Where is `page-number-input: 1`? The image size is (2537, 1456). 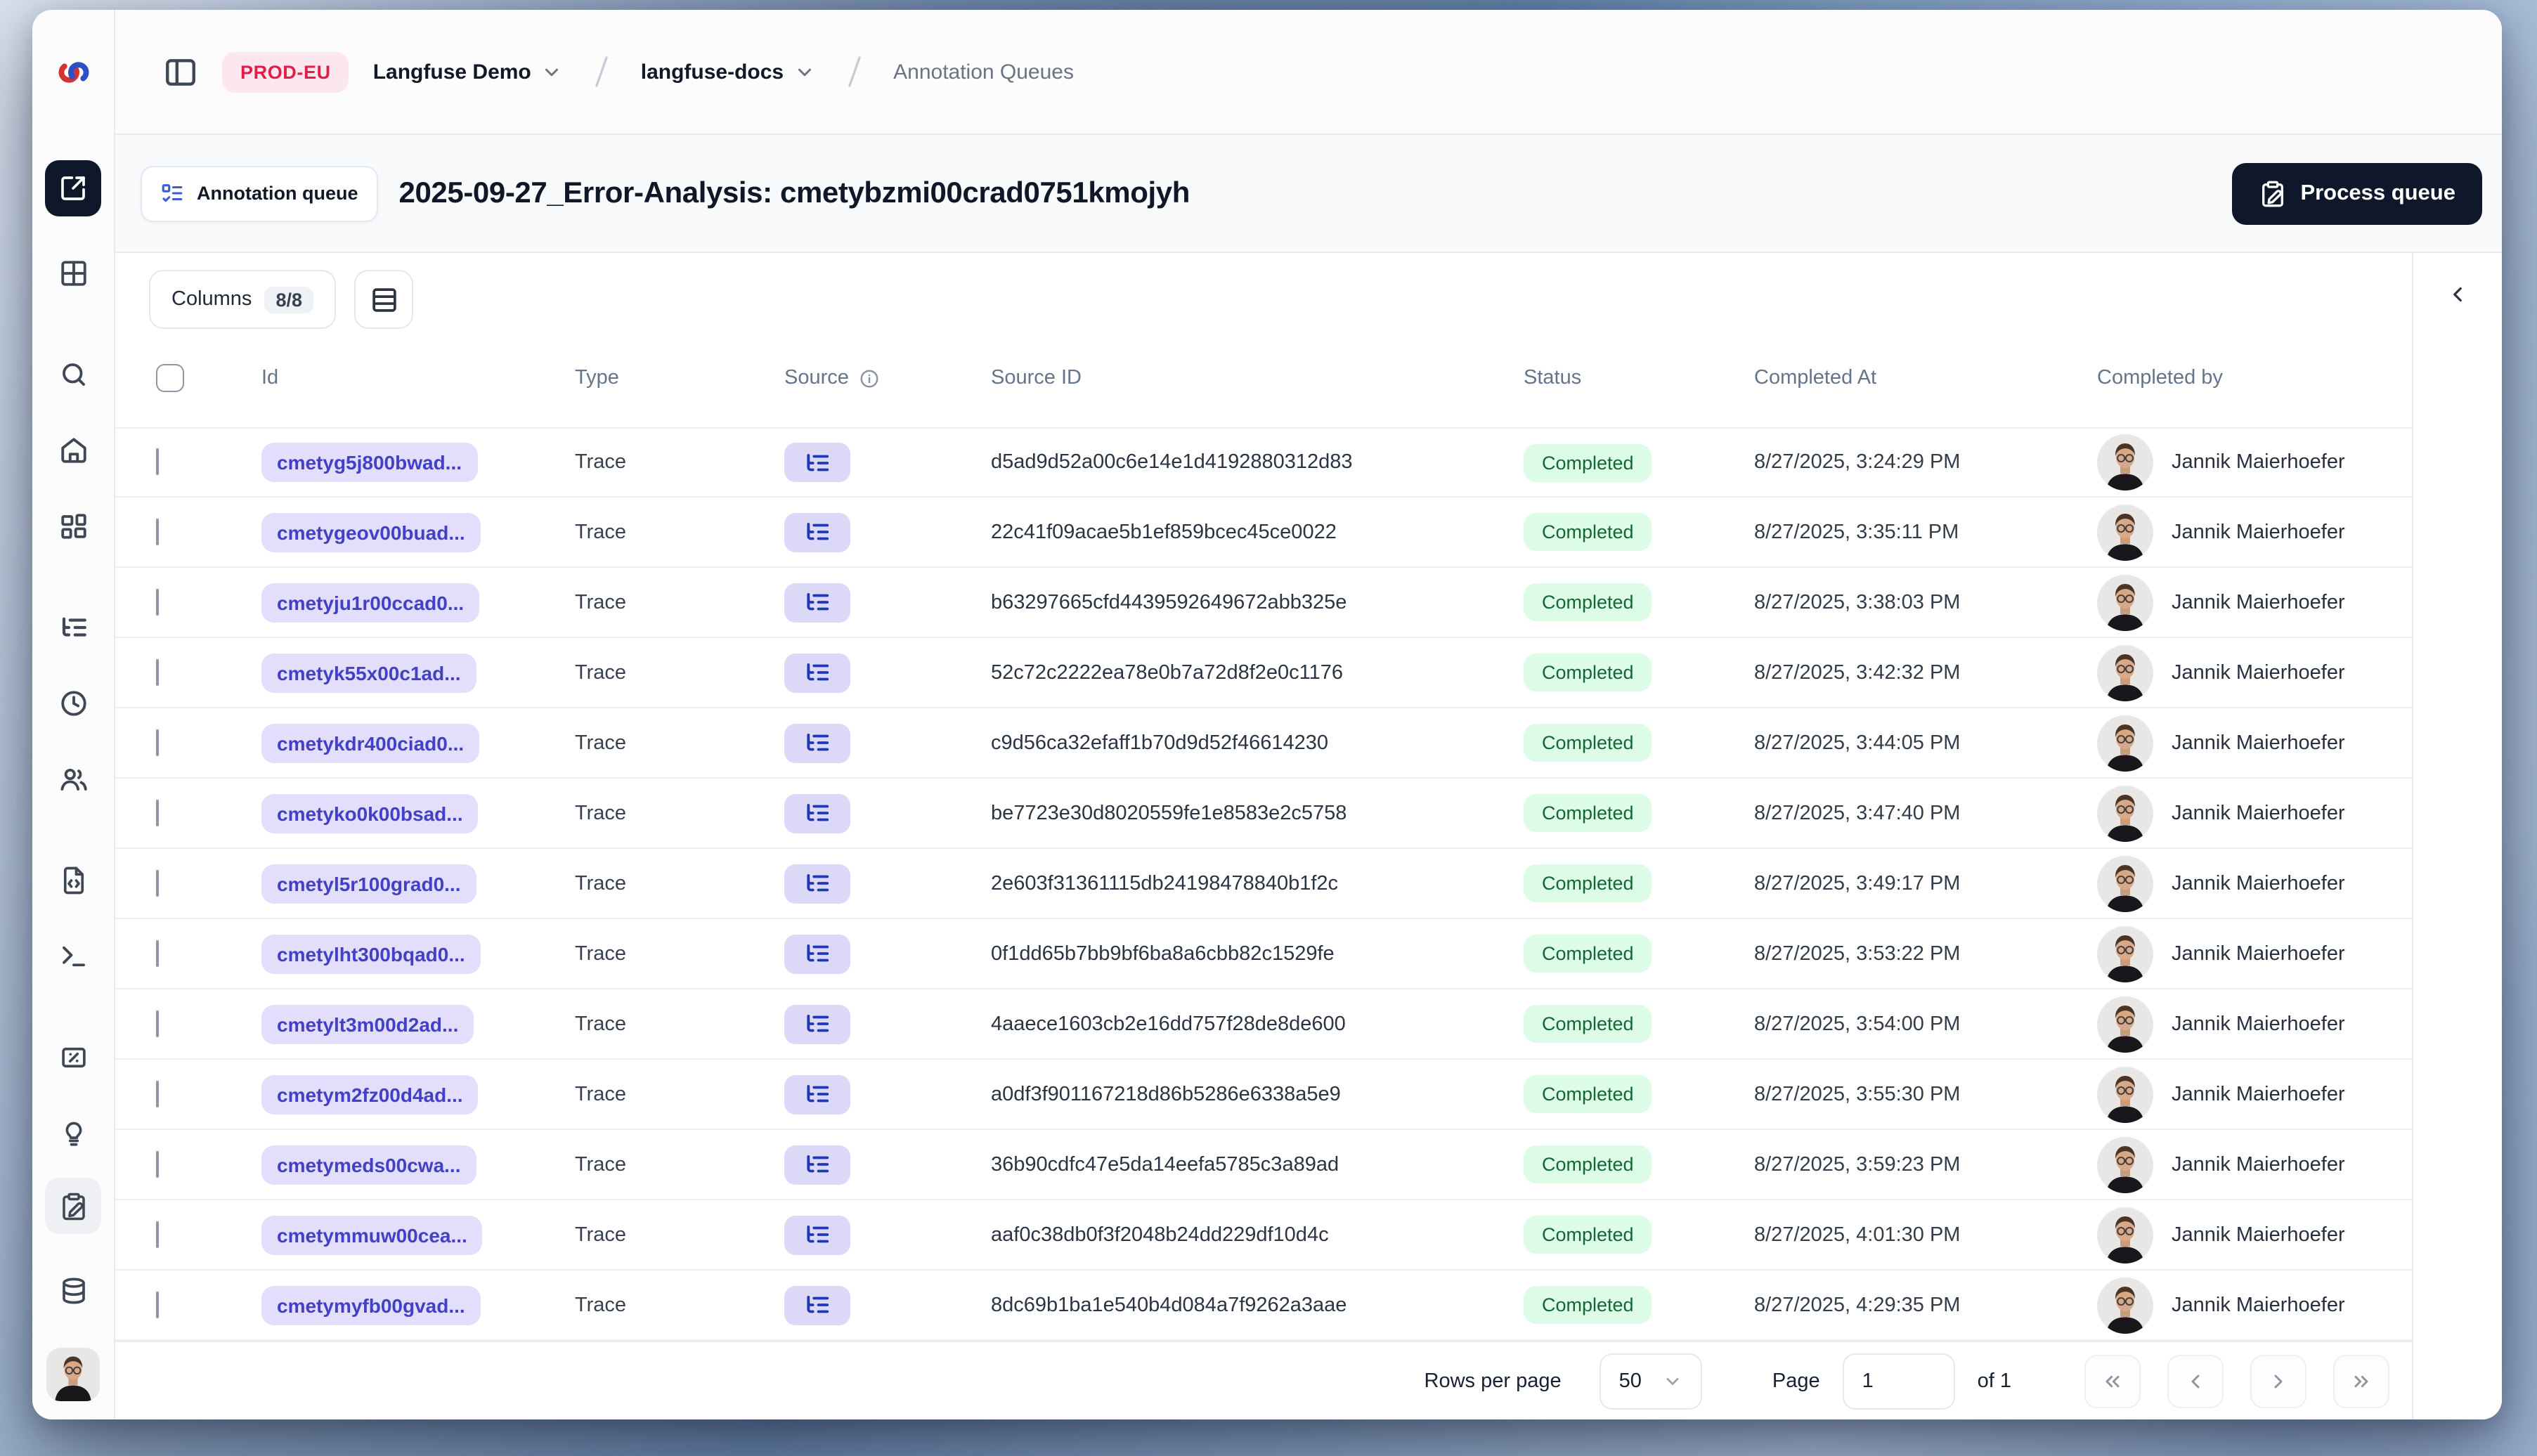
page-number-input: 1 is located at coordinates (1899, 1381).